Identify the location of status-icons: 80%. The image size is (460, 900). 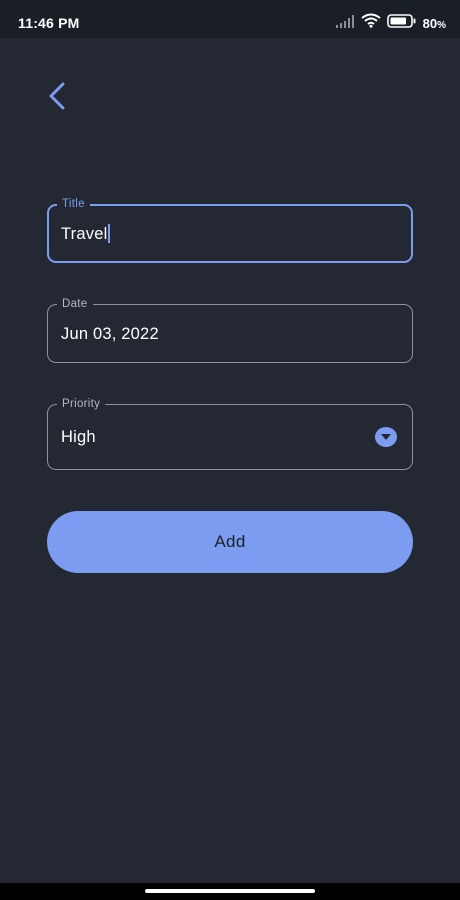
(390, 23).